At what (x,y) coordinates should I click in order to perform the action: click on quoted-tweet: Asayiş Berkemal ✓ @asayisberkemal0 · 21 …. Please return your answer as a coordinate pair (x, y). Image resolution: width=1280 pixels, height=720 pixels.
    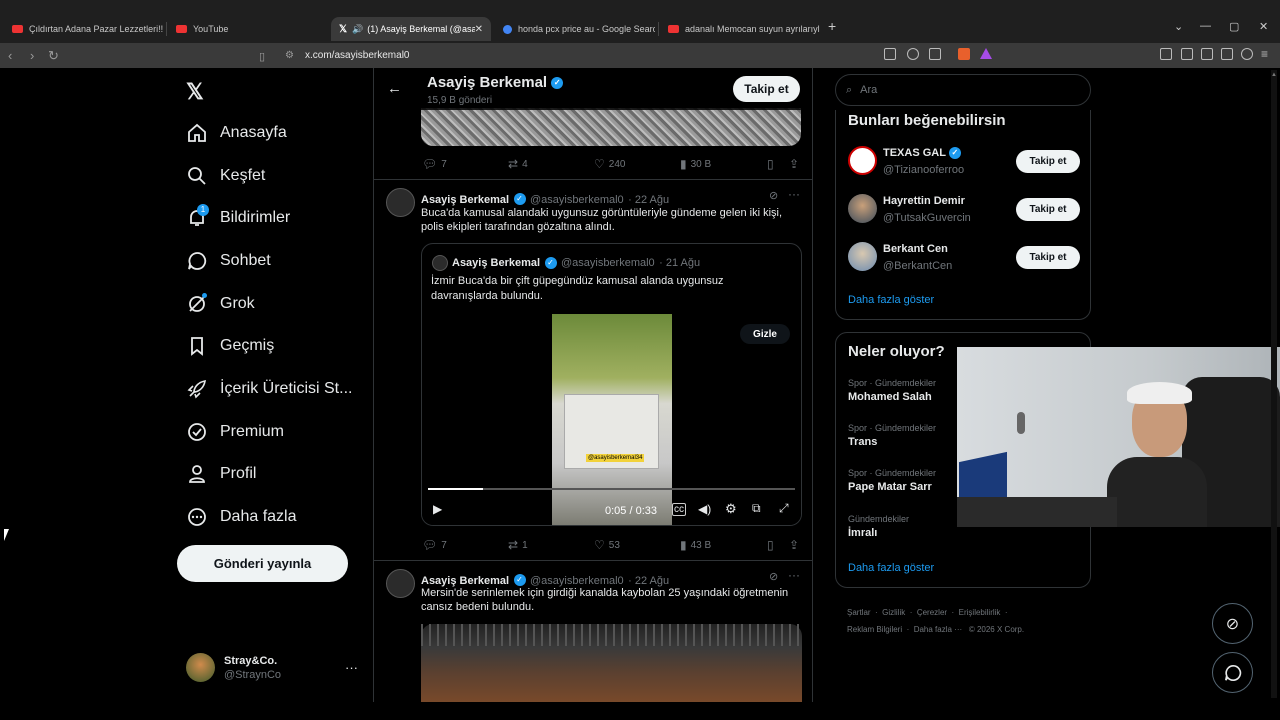
    Looking at the image, I should click on (611, 384).